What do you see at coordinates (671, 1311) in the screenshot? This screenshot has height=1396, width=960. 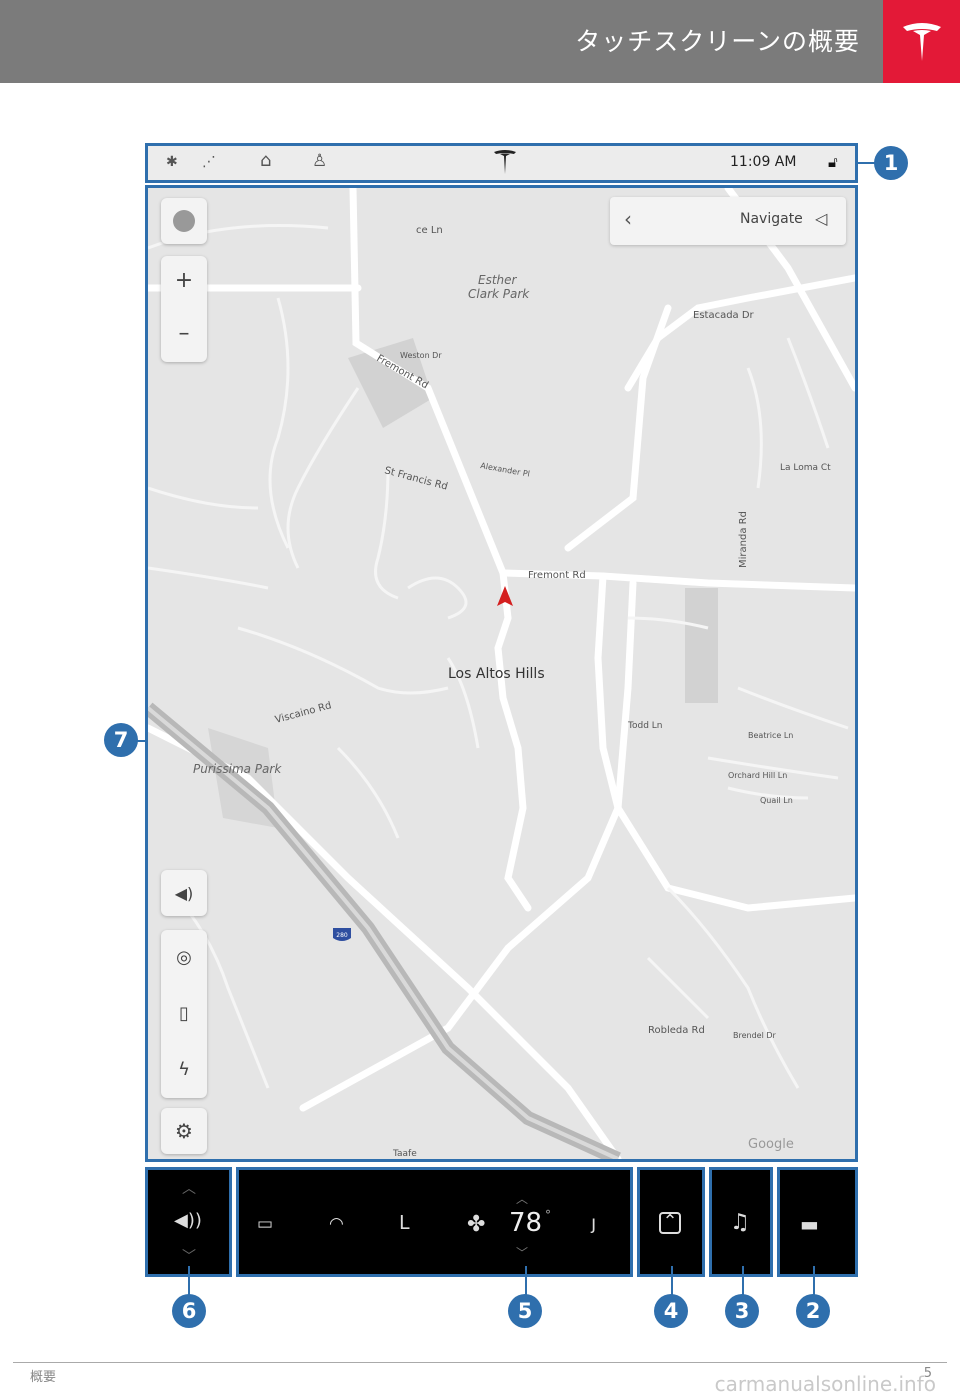 I see `callout-4: 4` at bounding box center [671, 1311].